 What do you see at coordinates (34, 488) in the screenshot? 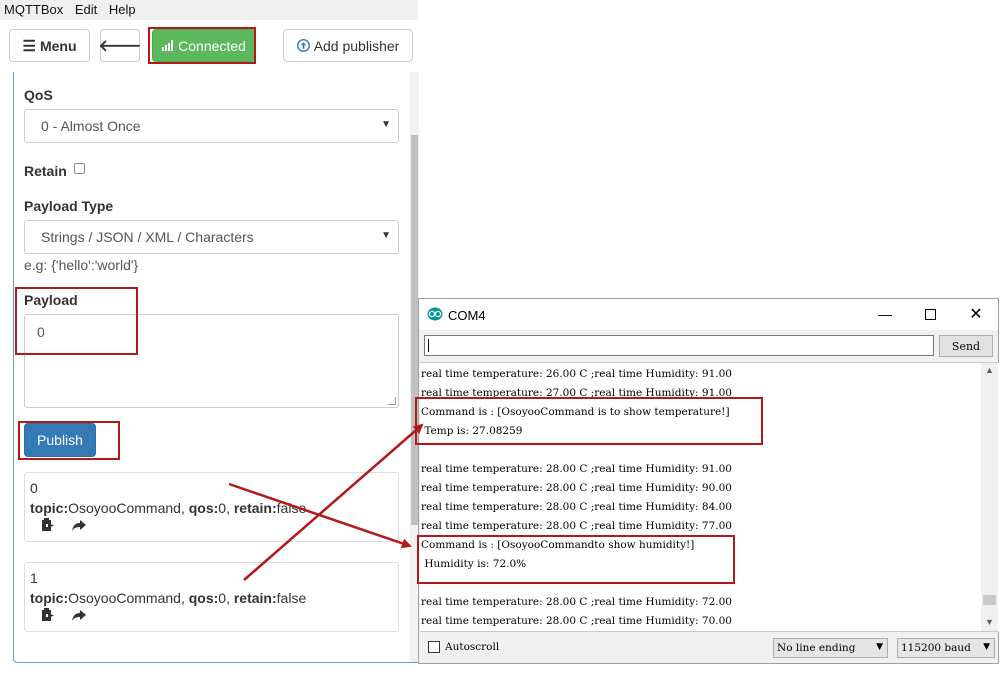
I see `message-index: 0` at bounding box center [34, 488].